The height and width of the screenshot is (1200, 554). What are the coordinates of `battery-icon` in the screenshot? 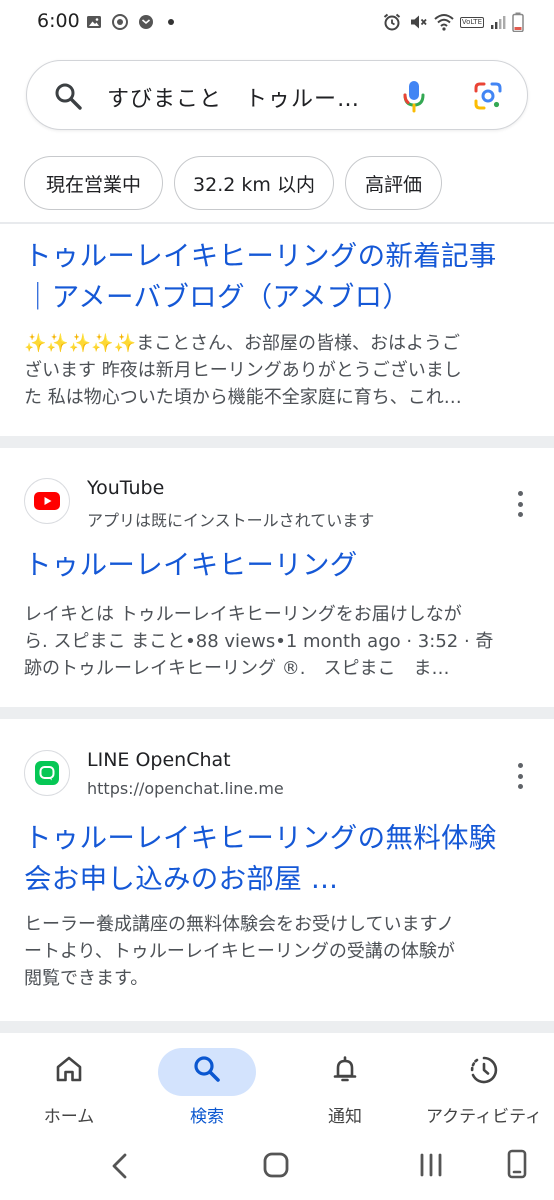 It's located at (518, 22).